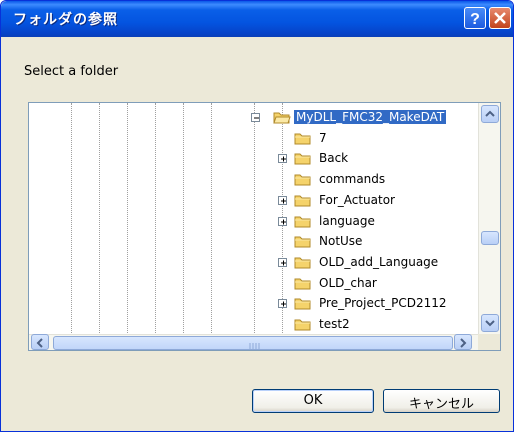  Describe the element at coordinates (253, 263) in the screenshot. I see `tree-item: OLD_add_Language` at that location.